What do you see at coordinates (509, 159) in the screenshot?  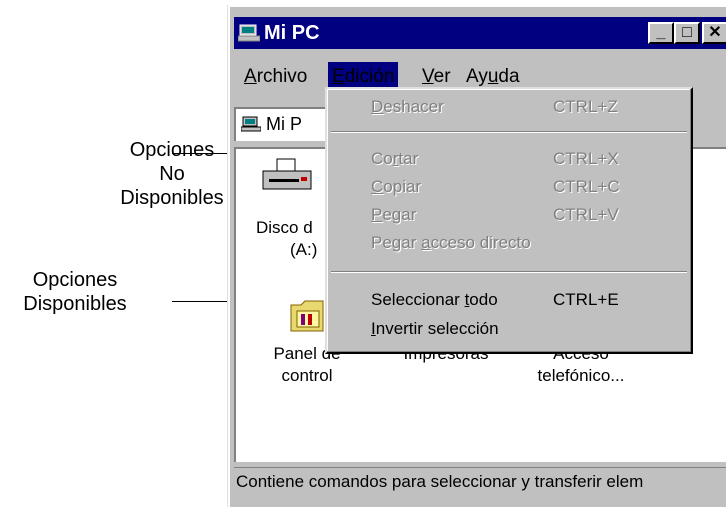 I see `menu-item-cortar: Cortar CTRL+X` at bounding box center [509, 159].